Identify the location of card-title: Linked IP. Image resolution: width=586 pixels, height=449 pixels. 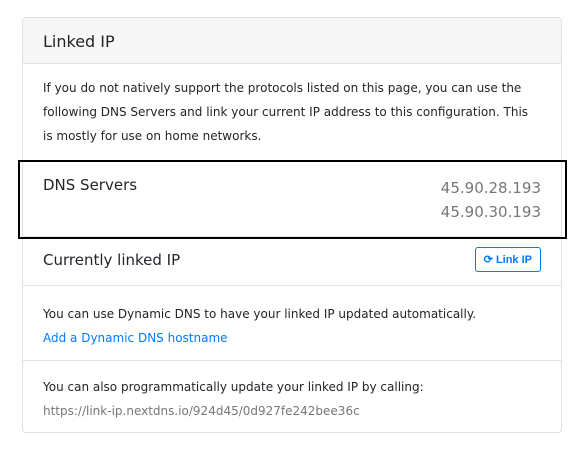
(292, 41).